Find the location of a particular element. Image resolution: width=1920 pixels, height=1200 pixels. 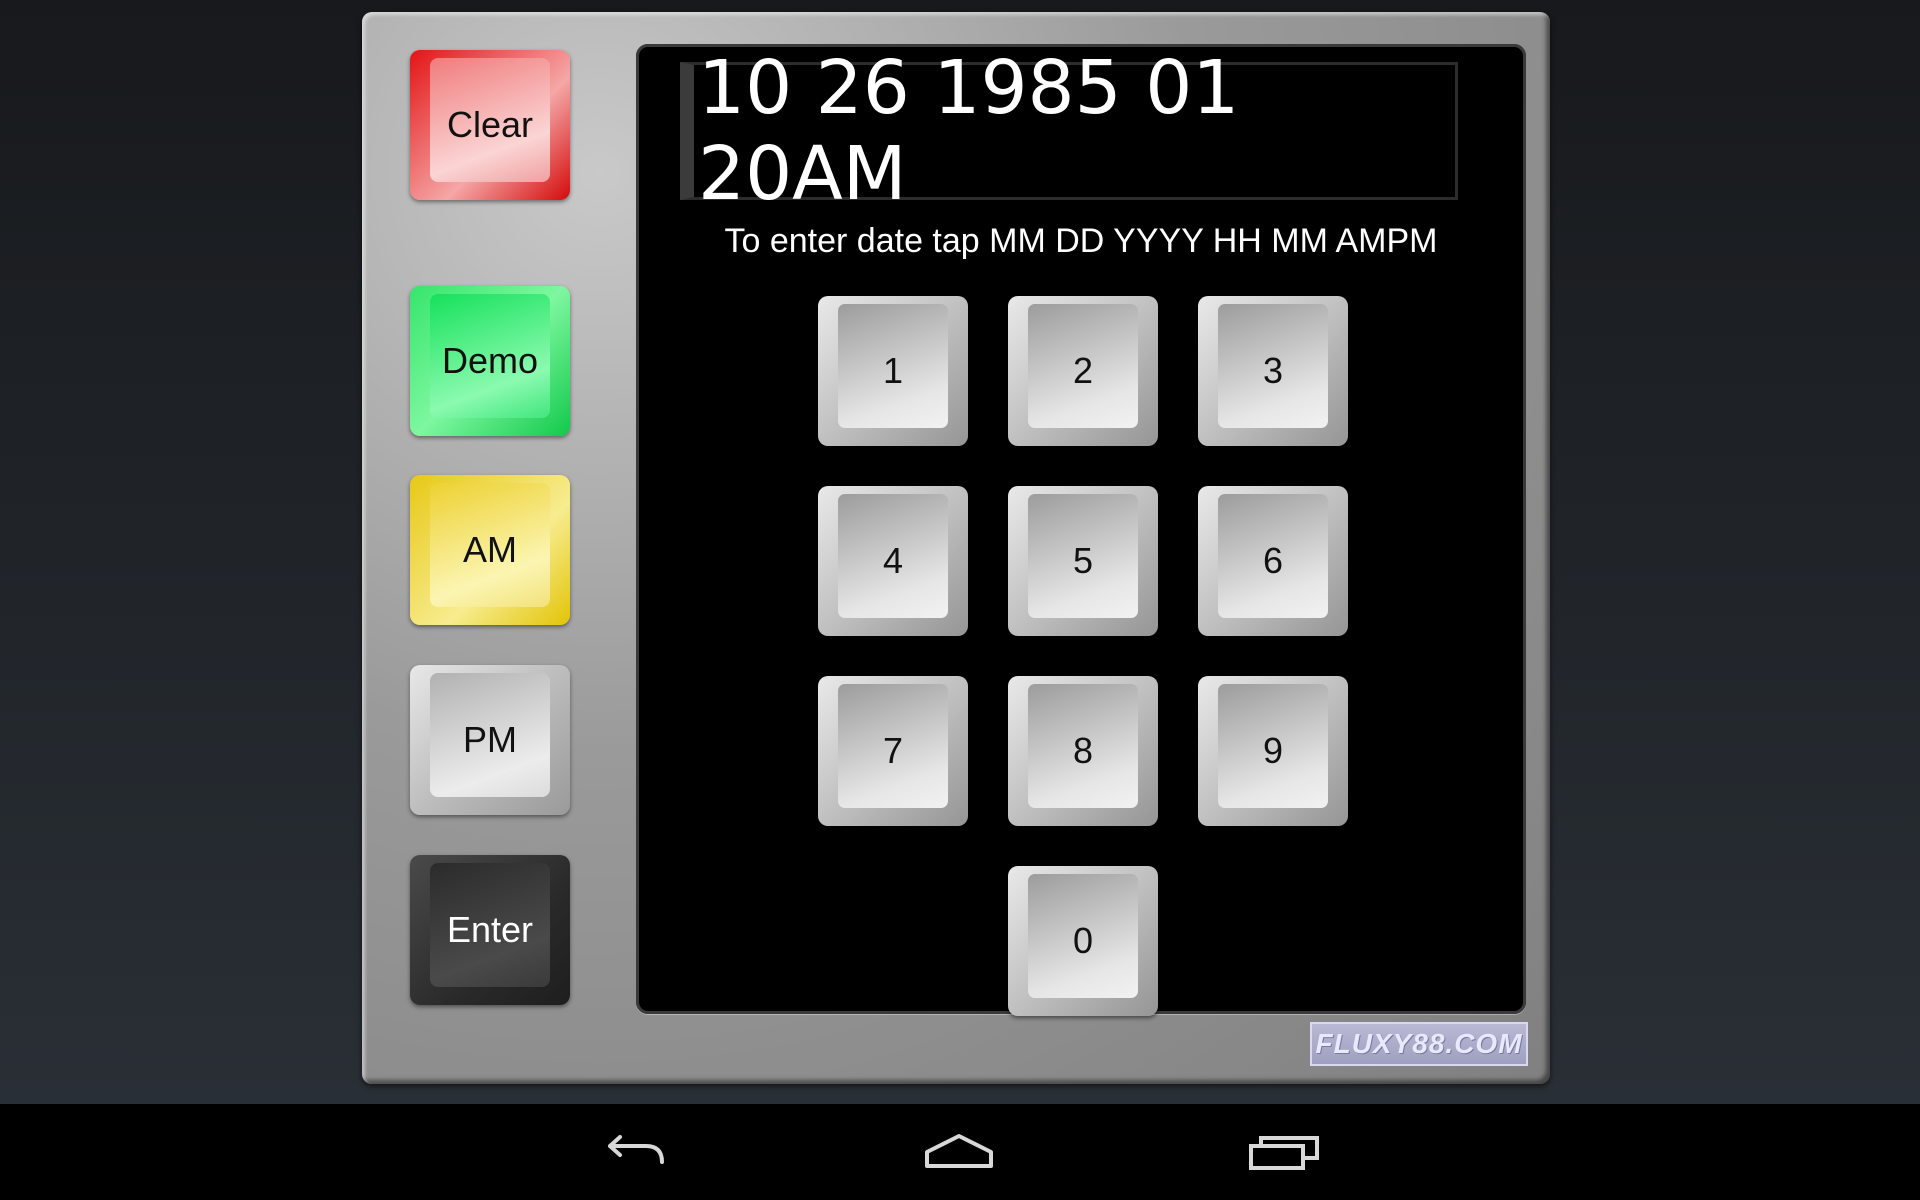

key-5-label: 5 is located at coordinates (1083, 560).